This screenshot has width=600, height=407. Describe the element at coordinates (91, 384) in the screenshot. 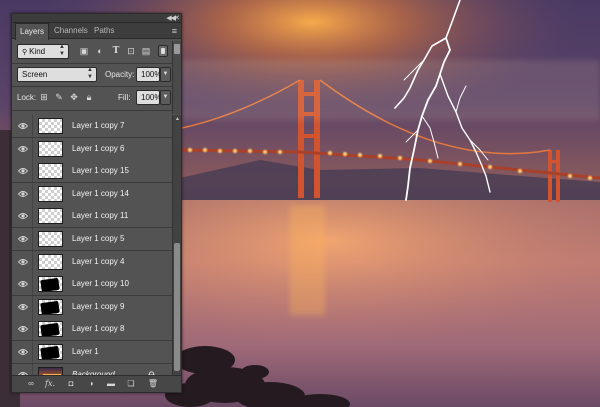

I see `adjustment-icon: ◑` at that location.